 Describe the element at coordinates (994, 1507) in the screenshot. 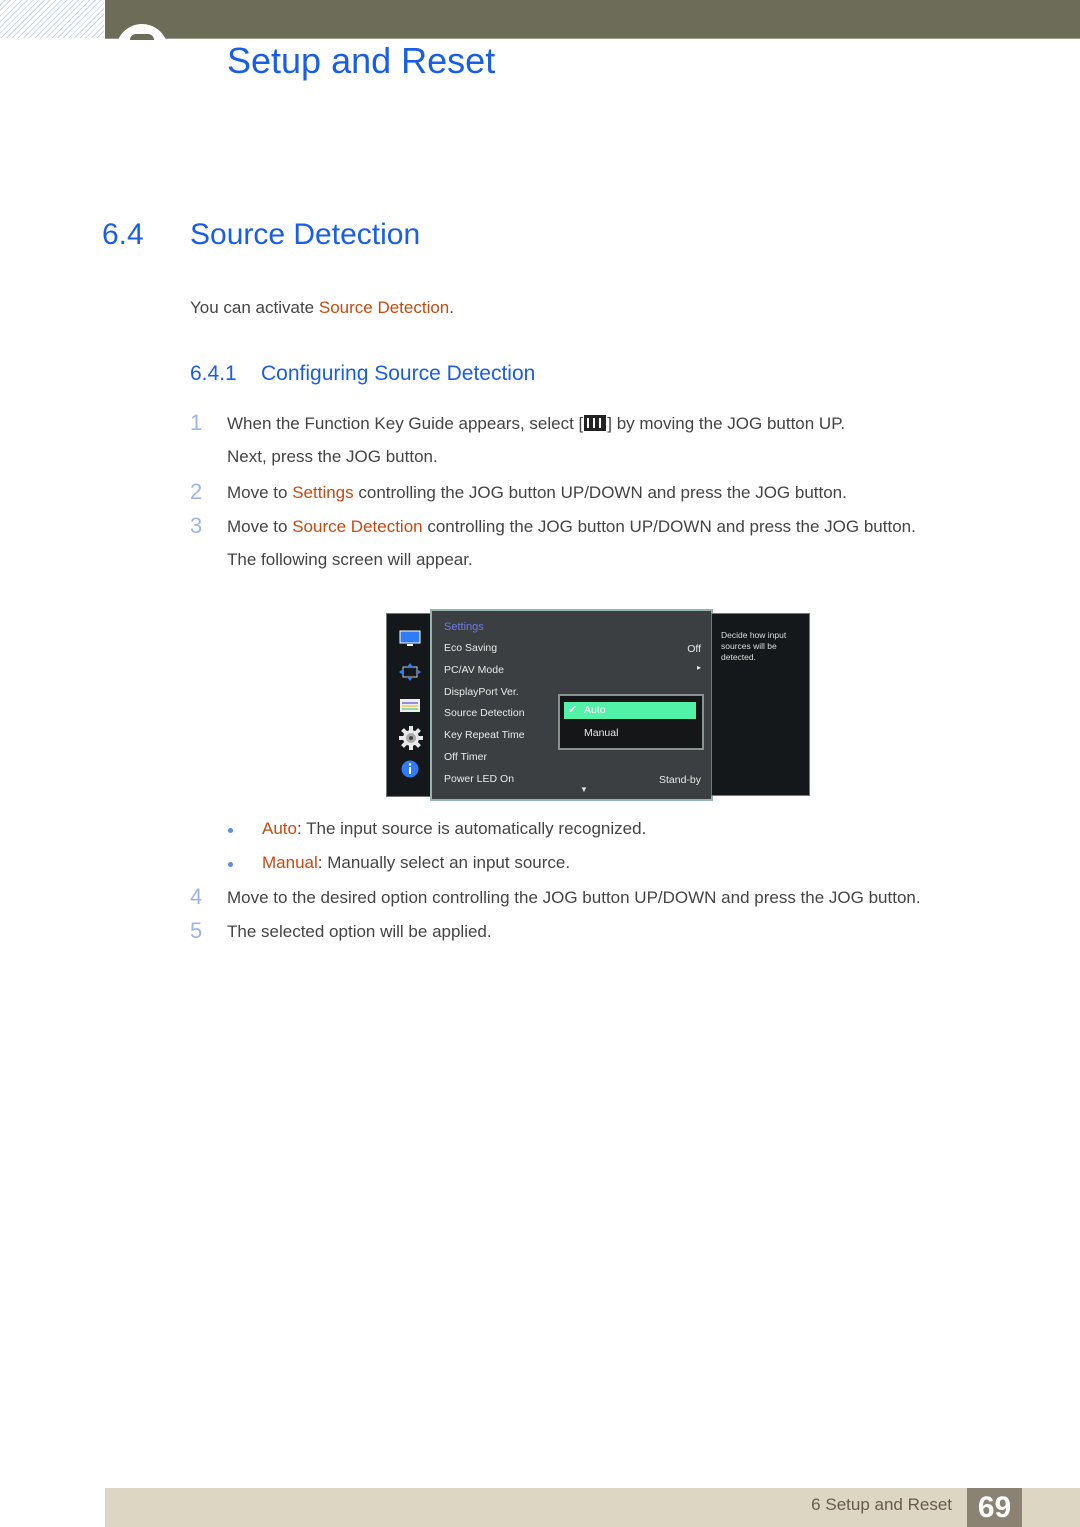

I see `page-number: 69` at that location.